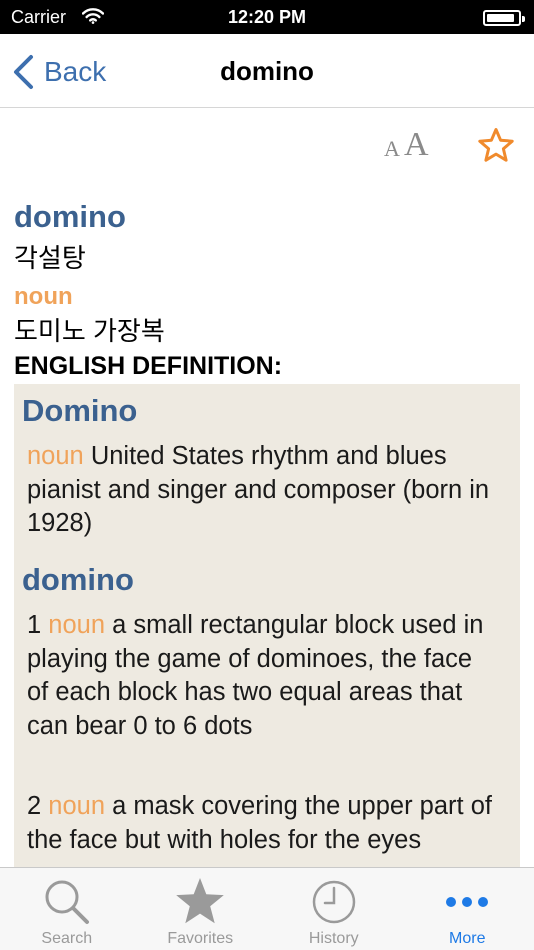  Describe the element at coordinates (50, 258) in the screenshot. I see `headword-translation: 각설탕` at that location.